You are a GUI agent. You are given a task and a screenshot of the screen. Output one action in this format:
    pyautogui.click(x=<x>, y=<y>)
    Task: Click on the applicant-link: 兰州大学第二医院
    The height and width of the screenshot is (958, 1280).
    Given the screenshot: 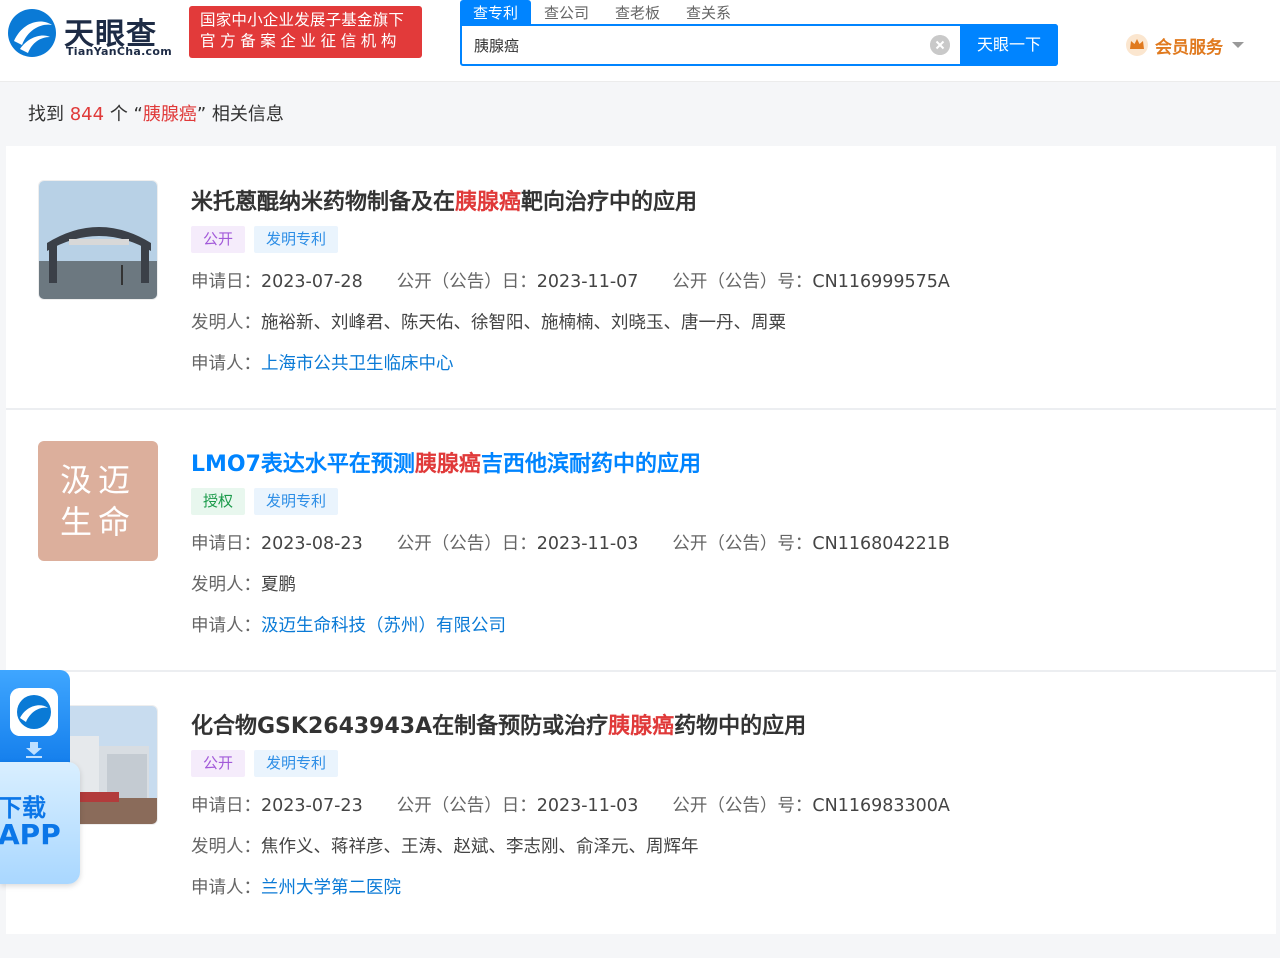 What is the action you would take?
    pyautogui.click(x=331, y=888)
    